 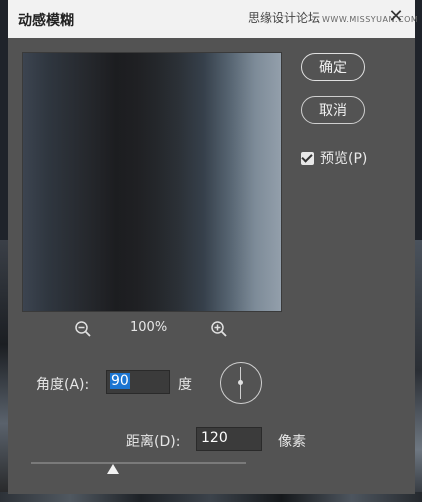 I want to click on distance-slider-track, so click(x=138, y=463).